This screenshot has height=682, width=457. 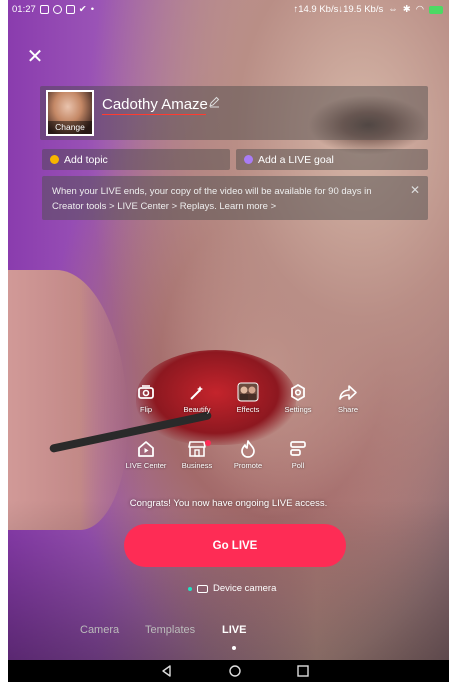 What do you see at coordinates (197, 465) in the screenshot?
I see `business-label: Business` at bounding box center [197, 465].